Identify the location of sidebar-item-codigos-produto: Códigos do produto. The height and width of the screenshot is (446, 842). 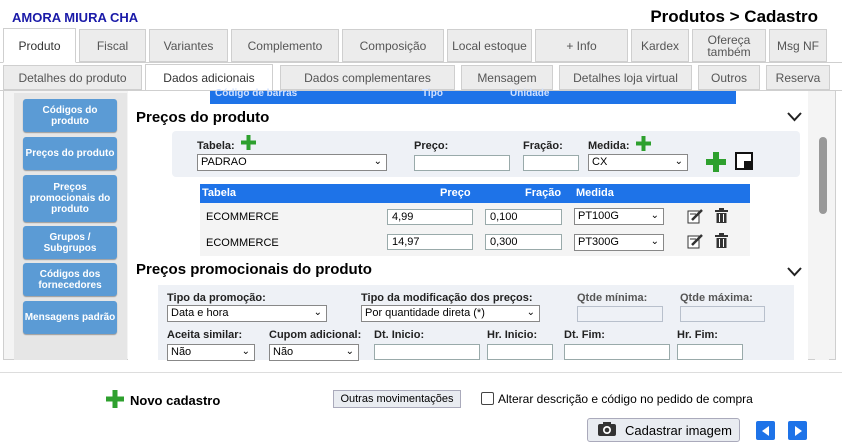
(70, 115).